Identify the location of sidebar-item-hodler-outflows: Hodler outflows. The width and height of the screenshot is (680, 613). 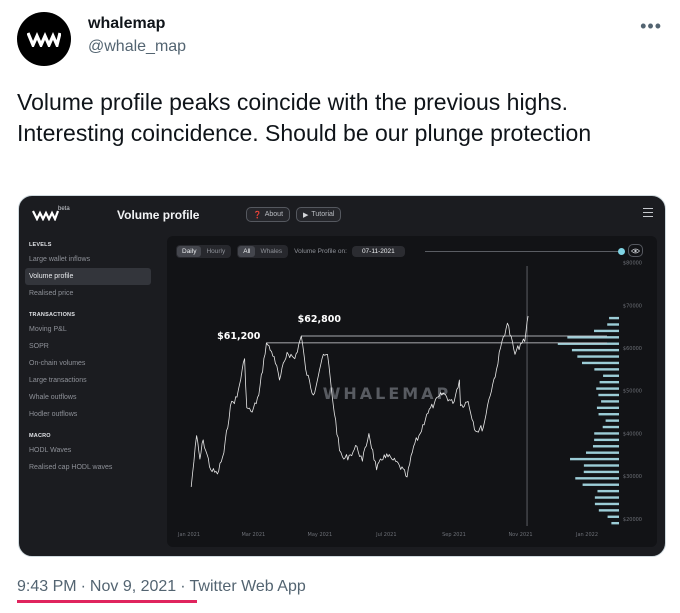
(88, 414).